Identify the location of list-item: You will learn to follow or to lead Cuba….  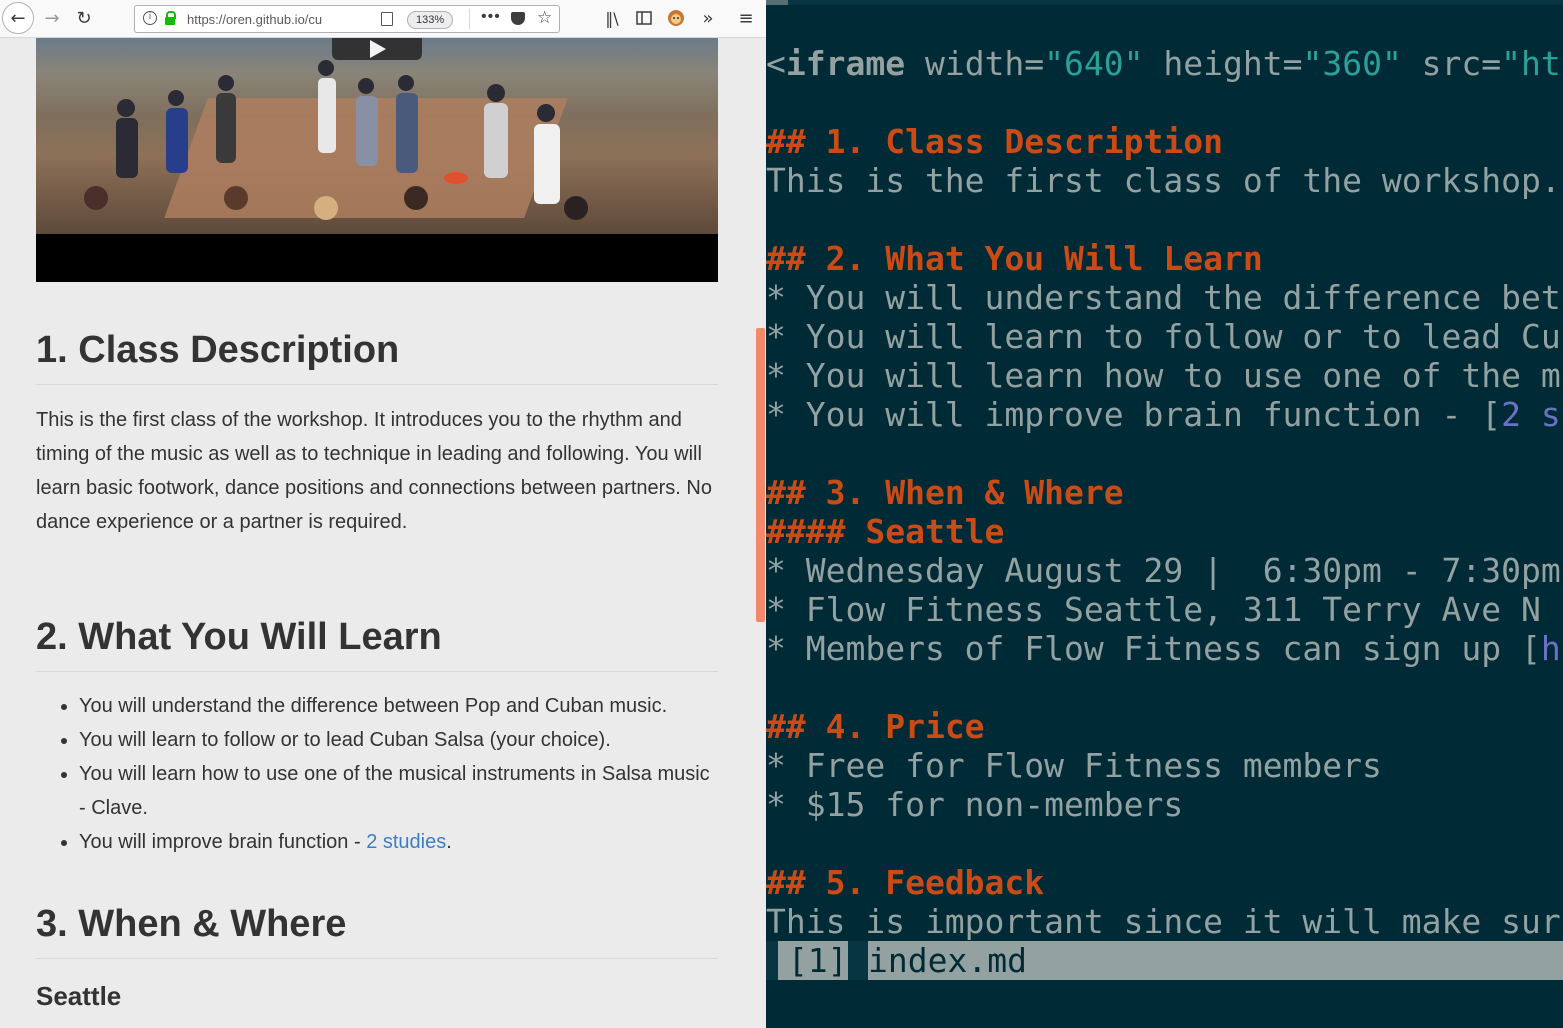
(398, 740).